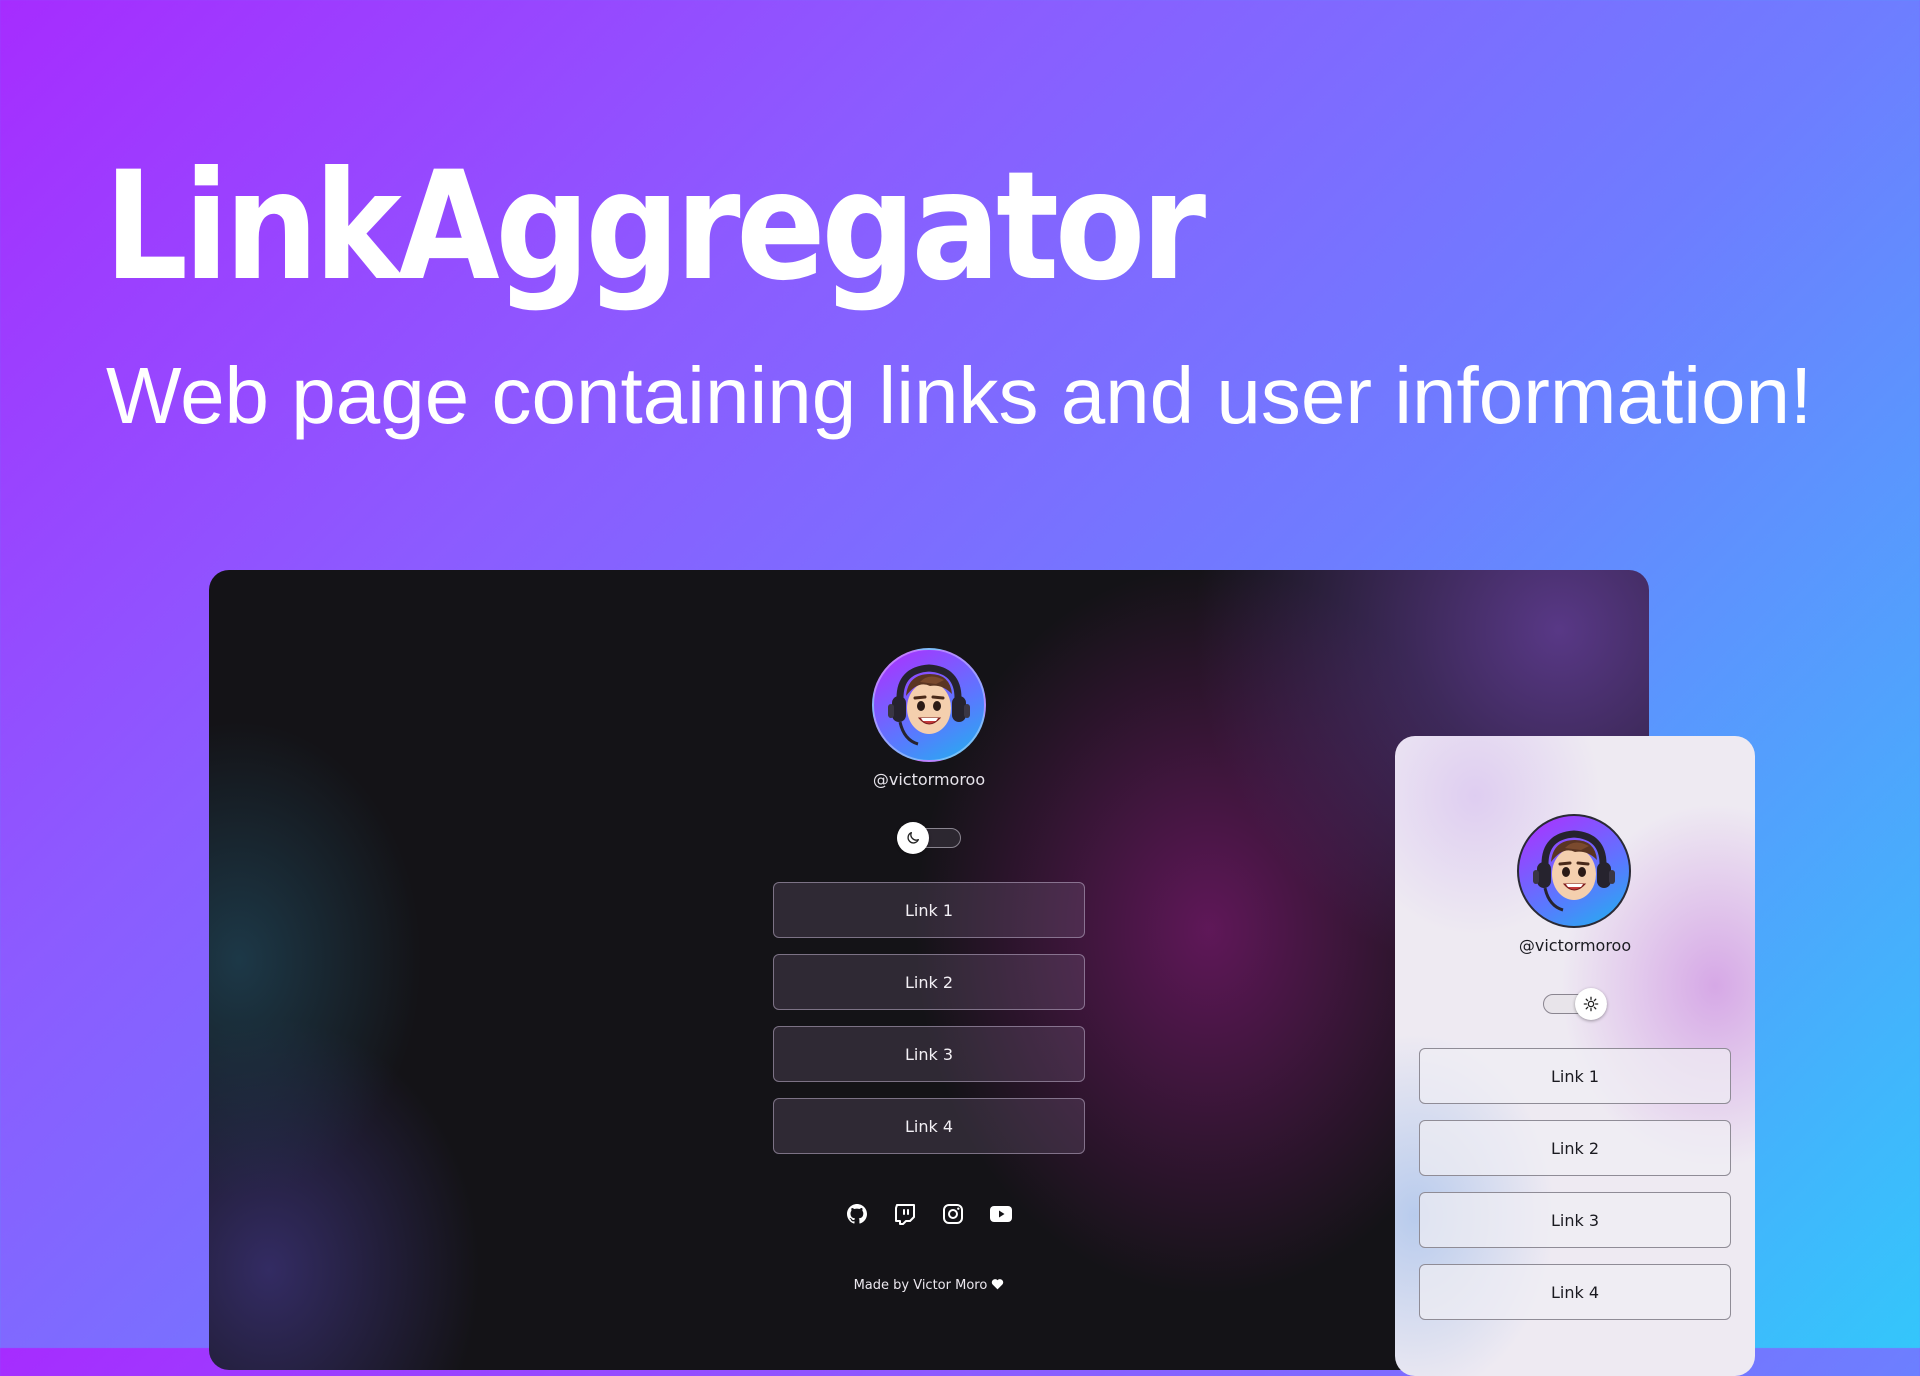 Image resolution: width=1920 pixels, height=1376 pixels. What do you see at coordinates (655, 227) in the screenshot?
I see `hero-title: LinkAggregator` at bounding box center [655, 227].